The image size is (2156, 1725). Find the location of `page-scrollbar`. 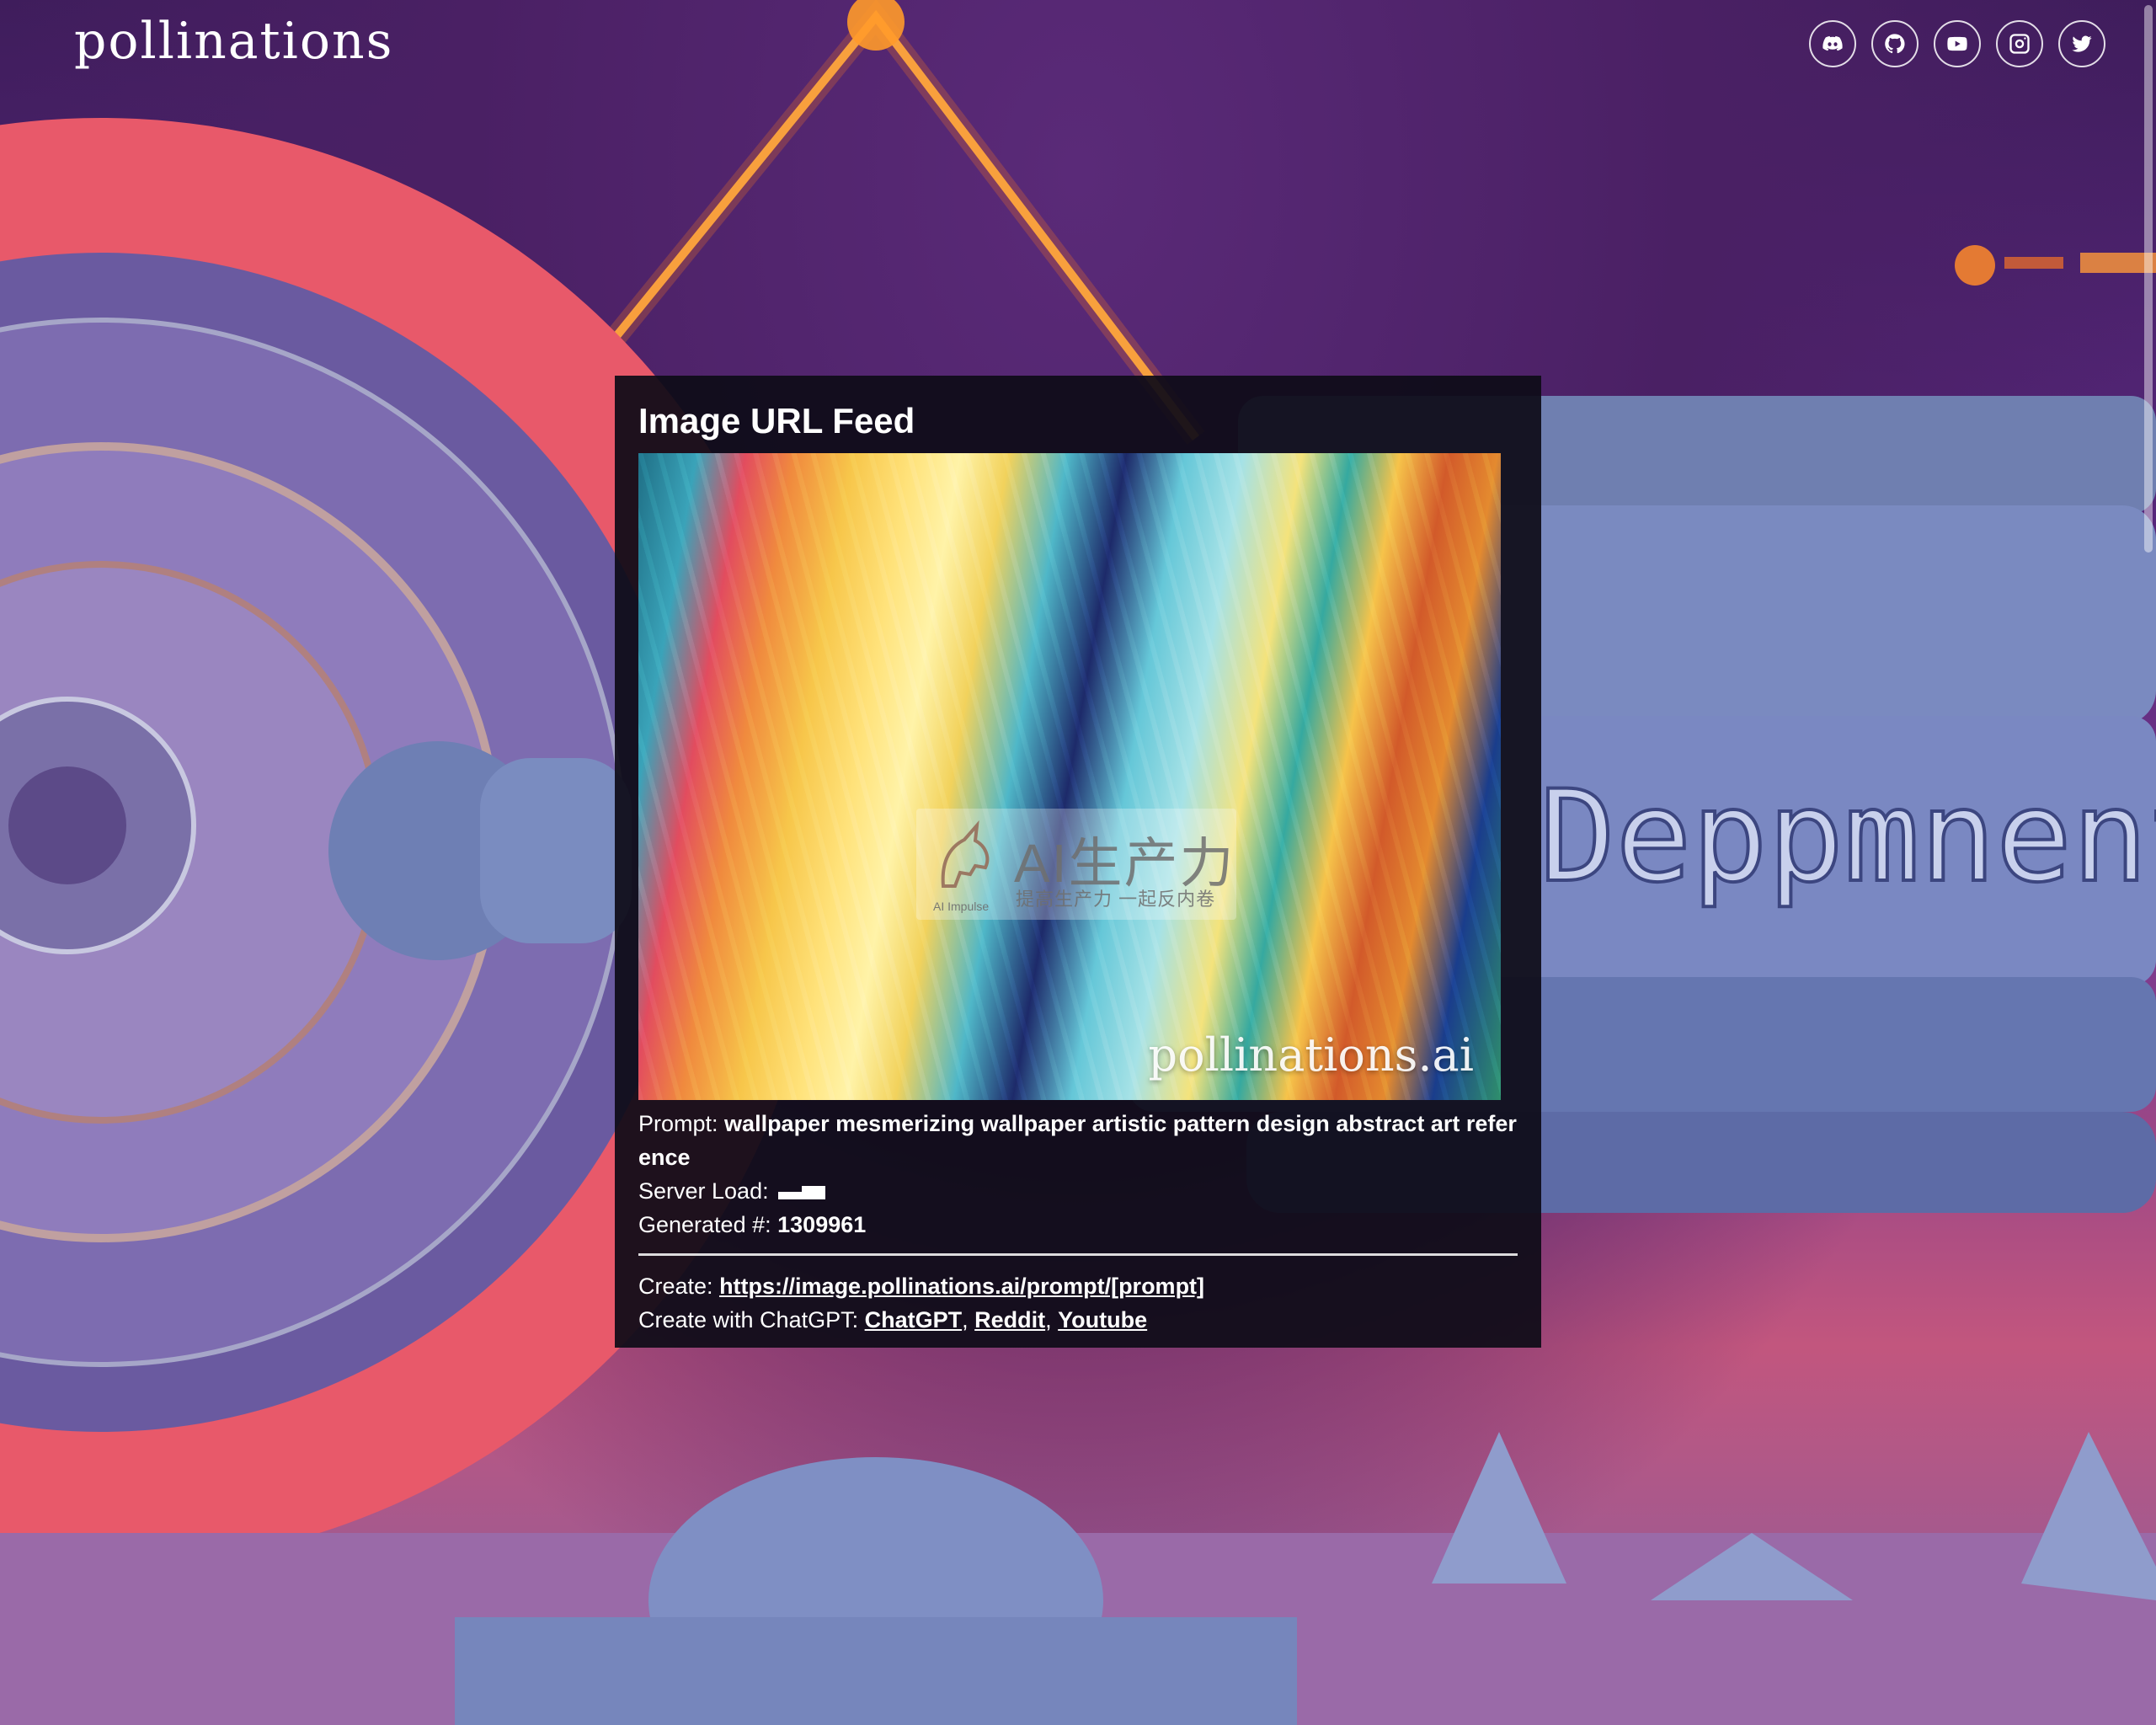

page-scrollbar is located at coordinates (2148, 864).